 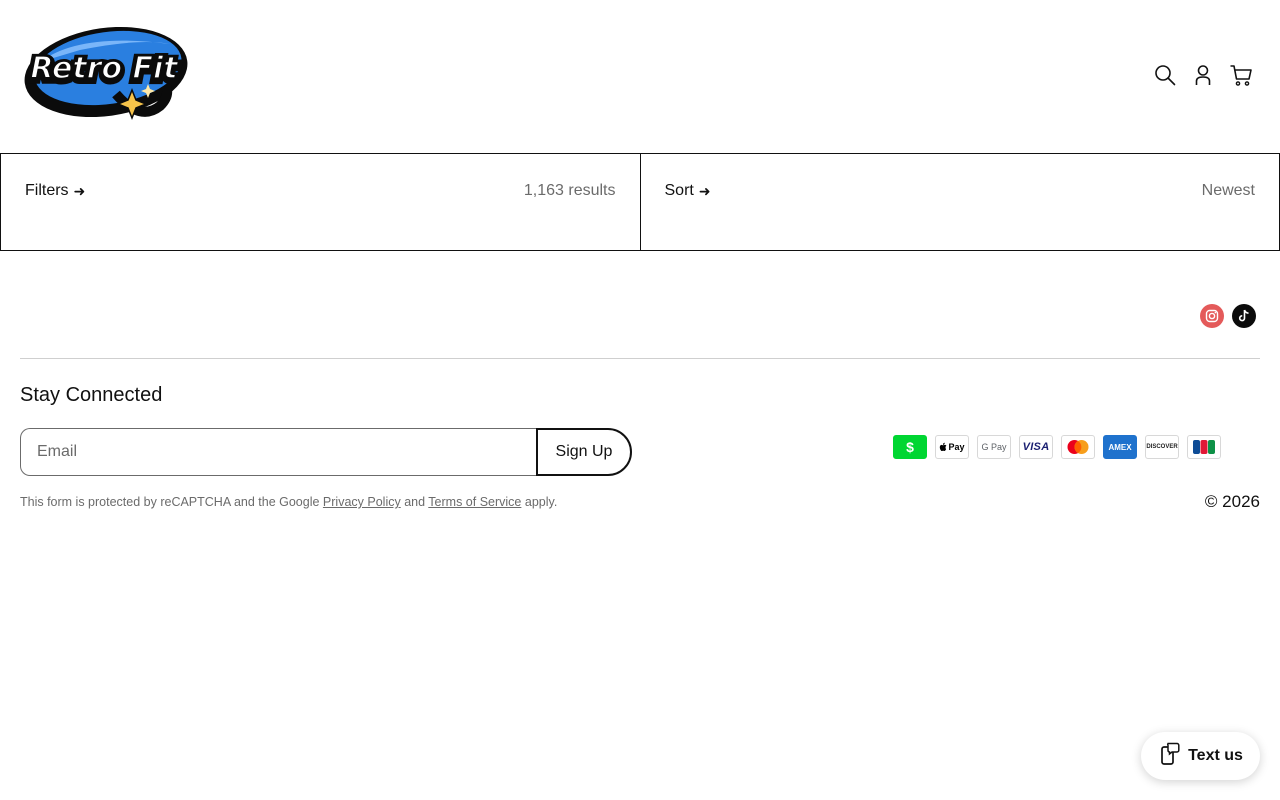 I want to click on header-actions, so click(x=1203, y=75).